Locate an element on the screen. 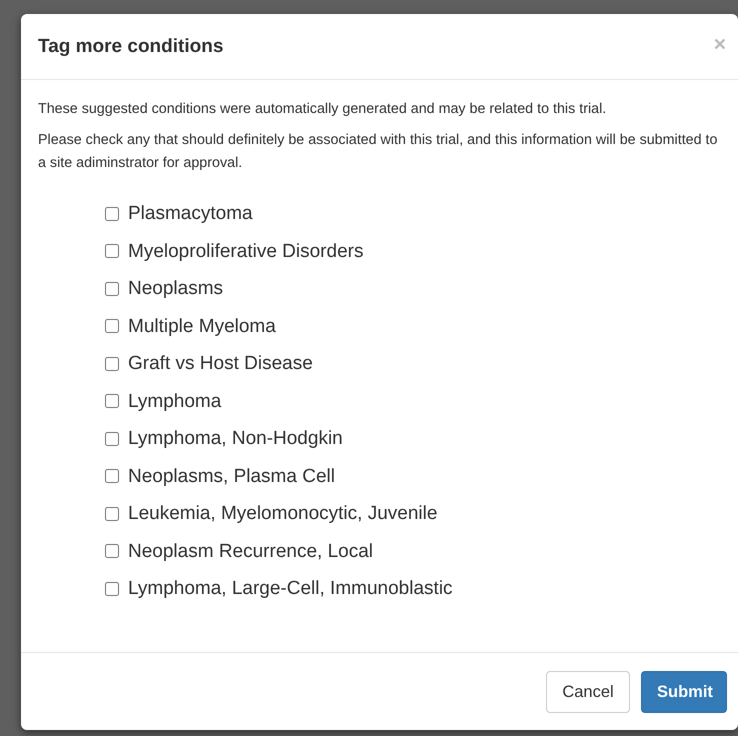 The height and width of the screenshot is (736, 738). condition-label: Neoplasms, Plasma Cell is located at coordinates (231, 476).